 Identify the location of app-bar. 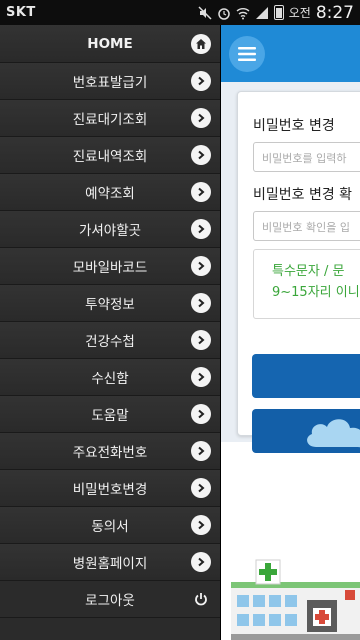
(290, 53).